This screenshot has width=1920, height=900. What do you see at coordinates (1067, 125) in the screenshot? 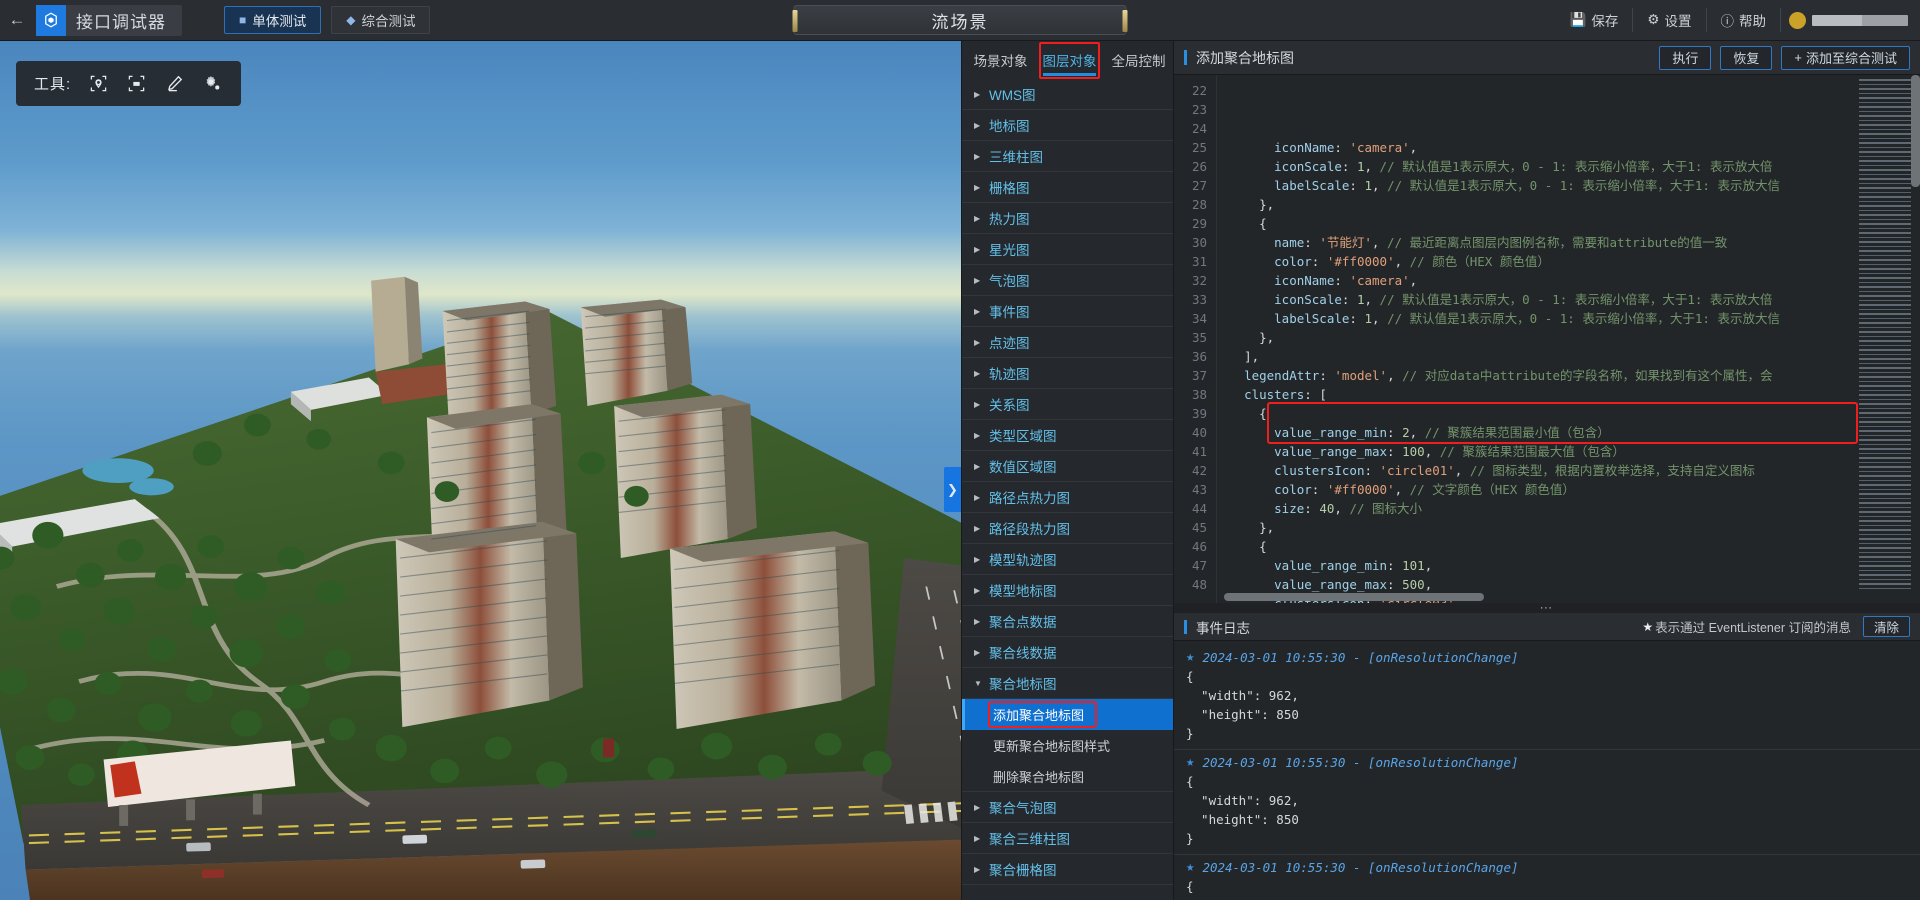
I see `tree-node-landmark: ▶ 地标图` at bounding box center [1067, 125].